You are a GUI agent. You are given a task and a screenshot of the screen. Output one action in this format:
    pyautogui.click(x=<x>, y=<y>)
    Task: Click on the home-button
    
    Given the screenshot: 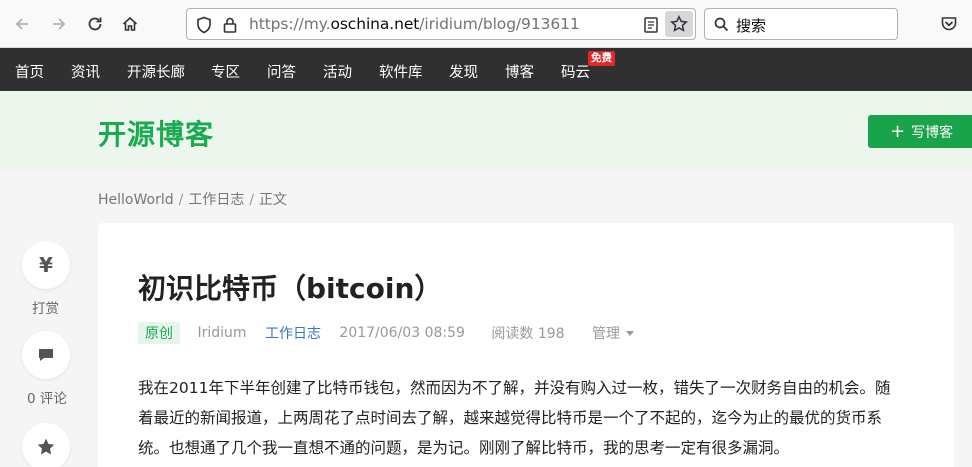 What is the action you would take?
    pyautogui.click(x=130, y=24)
    